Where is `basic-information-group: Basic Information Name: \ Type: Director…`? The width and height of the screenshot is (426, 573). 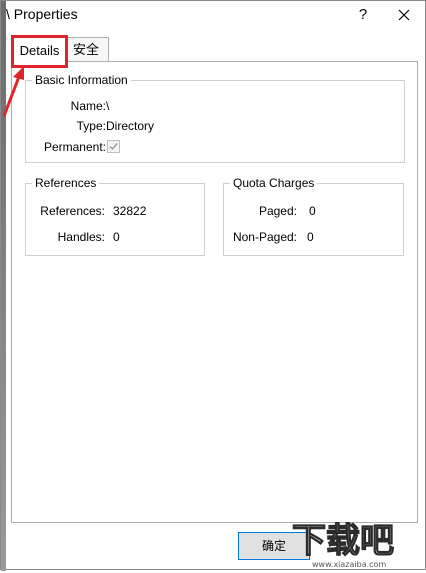
basic-information-group: Basic Information Name: \ Type: Director… is located at coordinates (215, 118).